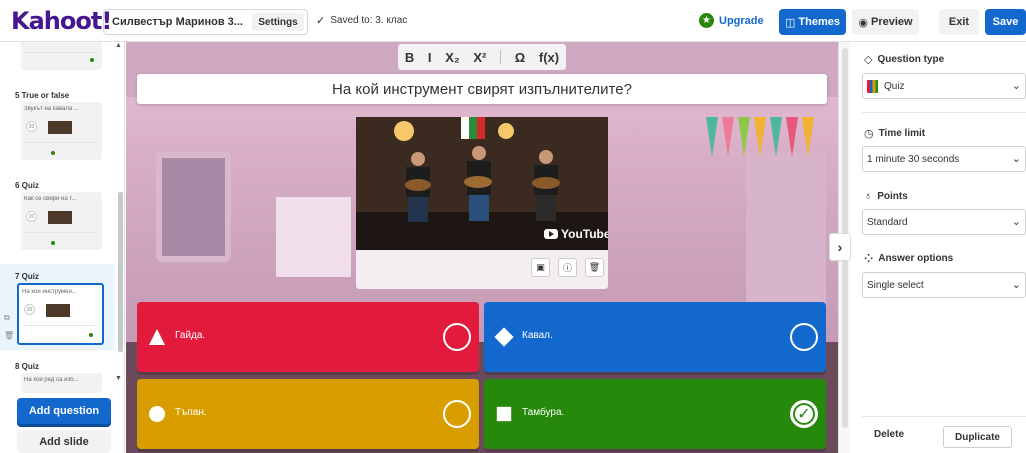  Describe the element at coordinates (977, 437) in the screenshot. I see `duplicate-button: Duplicate` at that location.